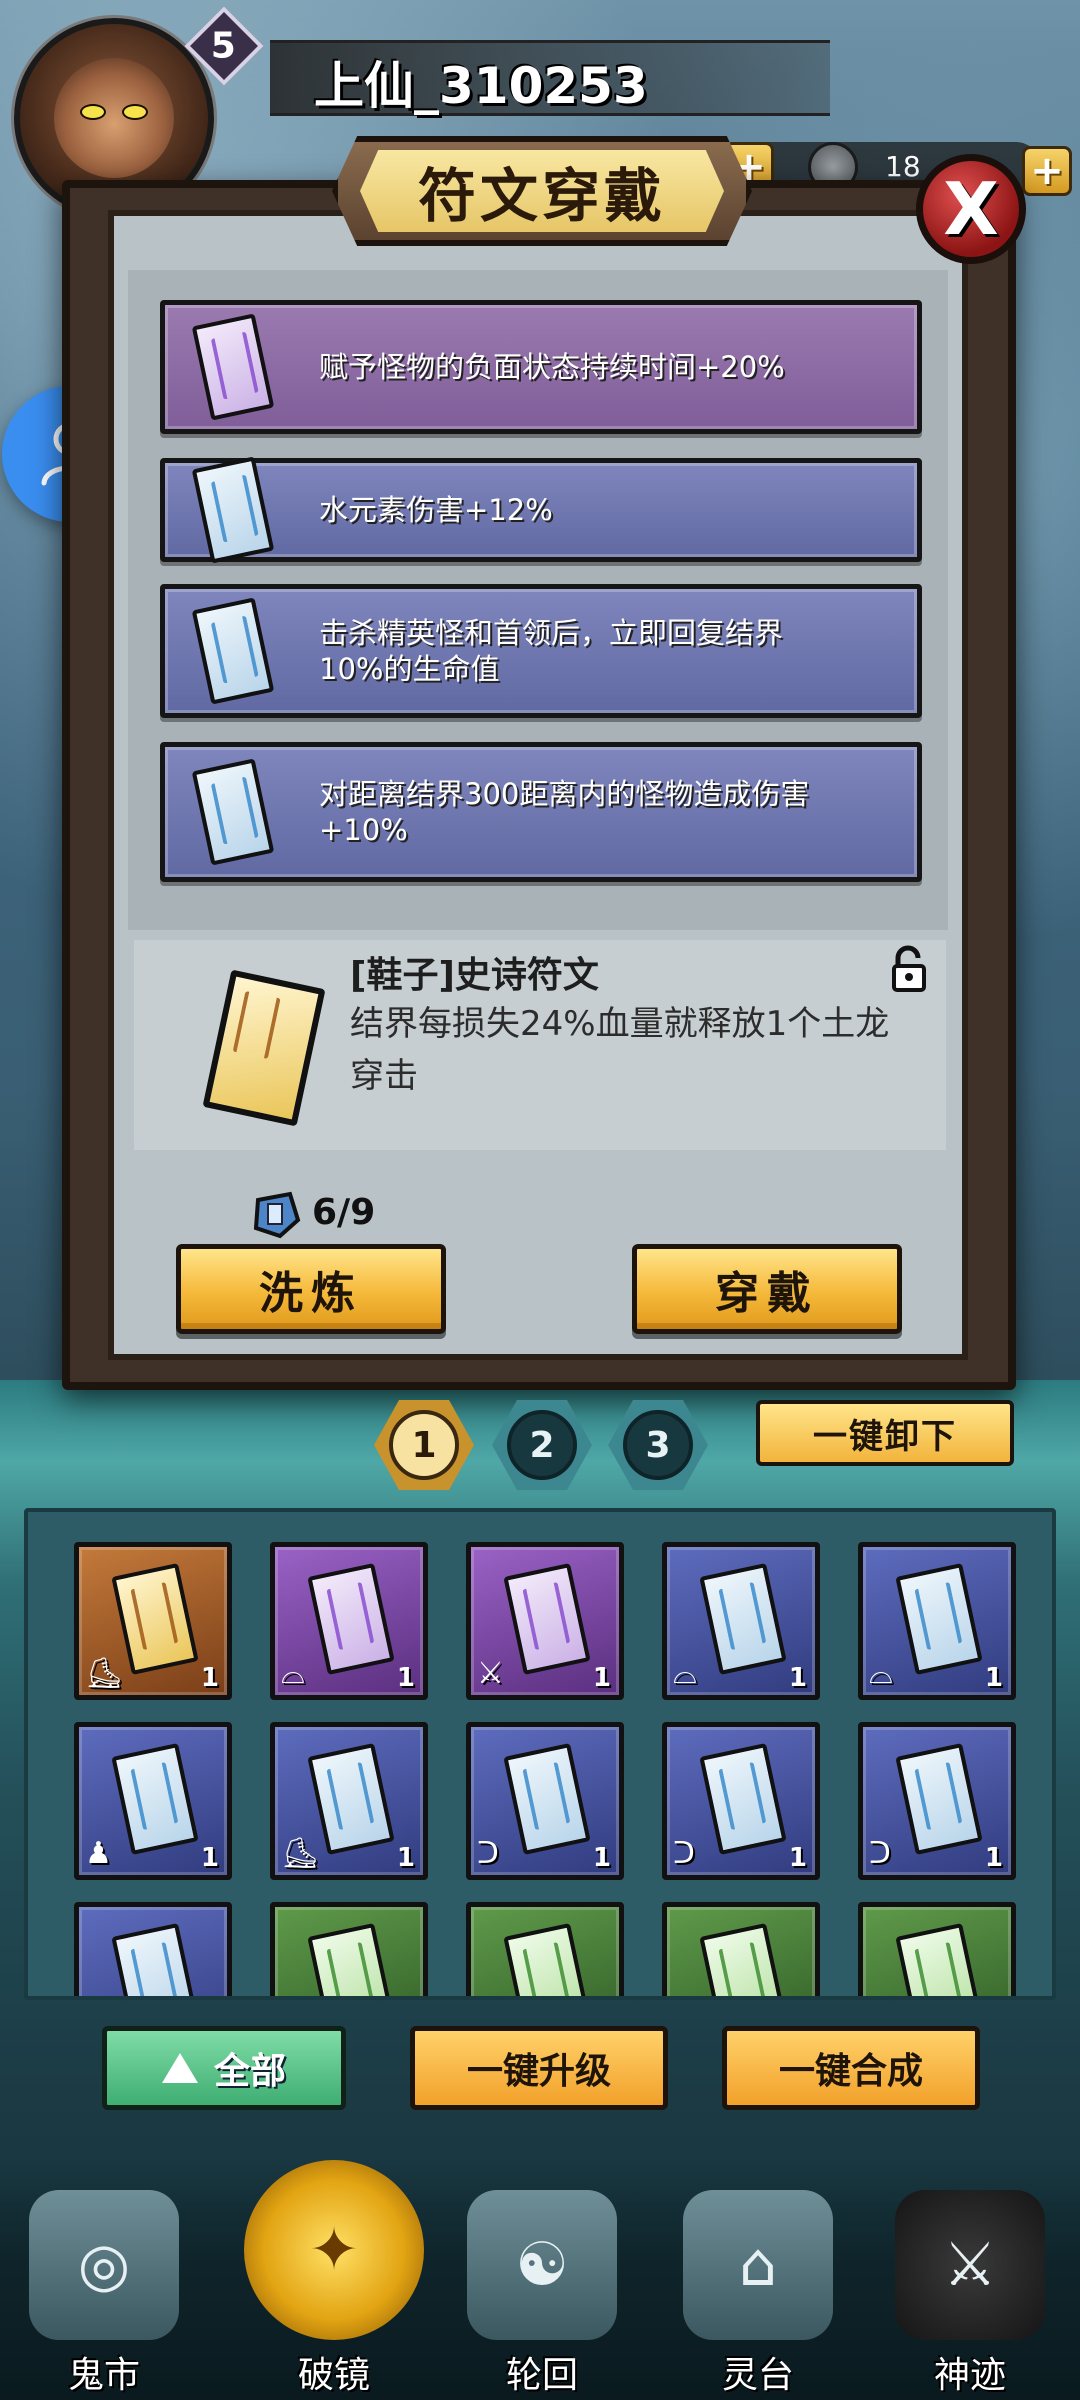  Describe the element at coordinates (542, 1445) in the screenshot. I see `tab-label: 2` at that location.